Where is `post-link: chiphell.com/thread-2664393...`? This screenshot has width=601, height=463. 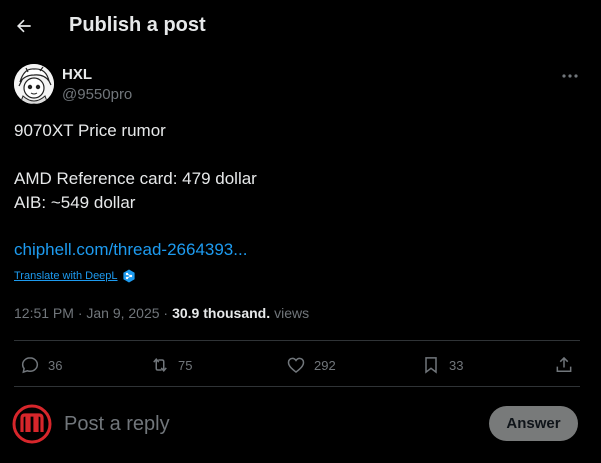
post-link: chiphell.com/thread-2664393... is located at coordinates (130, 250).